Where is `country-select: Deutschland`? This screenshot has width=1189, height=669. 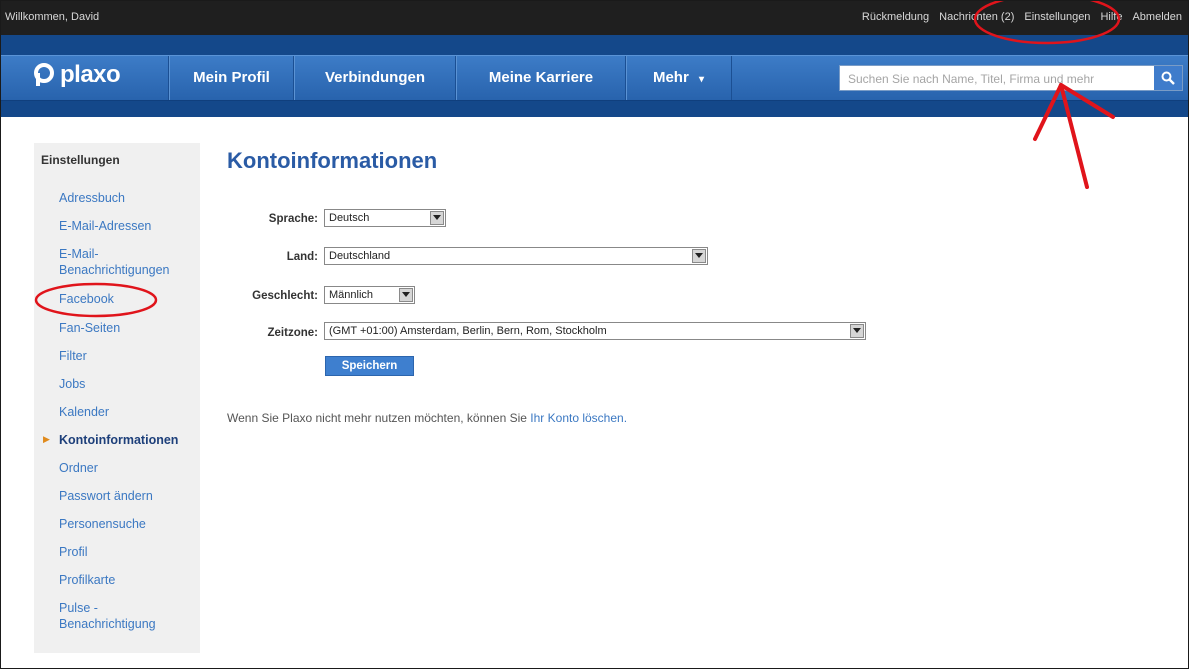
country-select: Deutschland is located at coordinates (516, 256).